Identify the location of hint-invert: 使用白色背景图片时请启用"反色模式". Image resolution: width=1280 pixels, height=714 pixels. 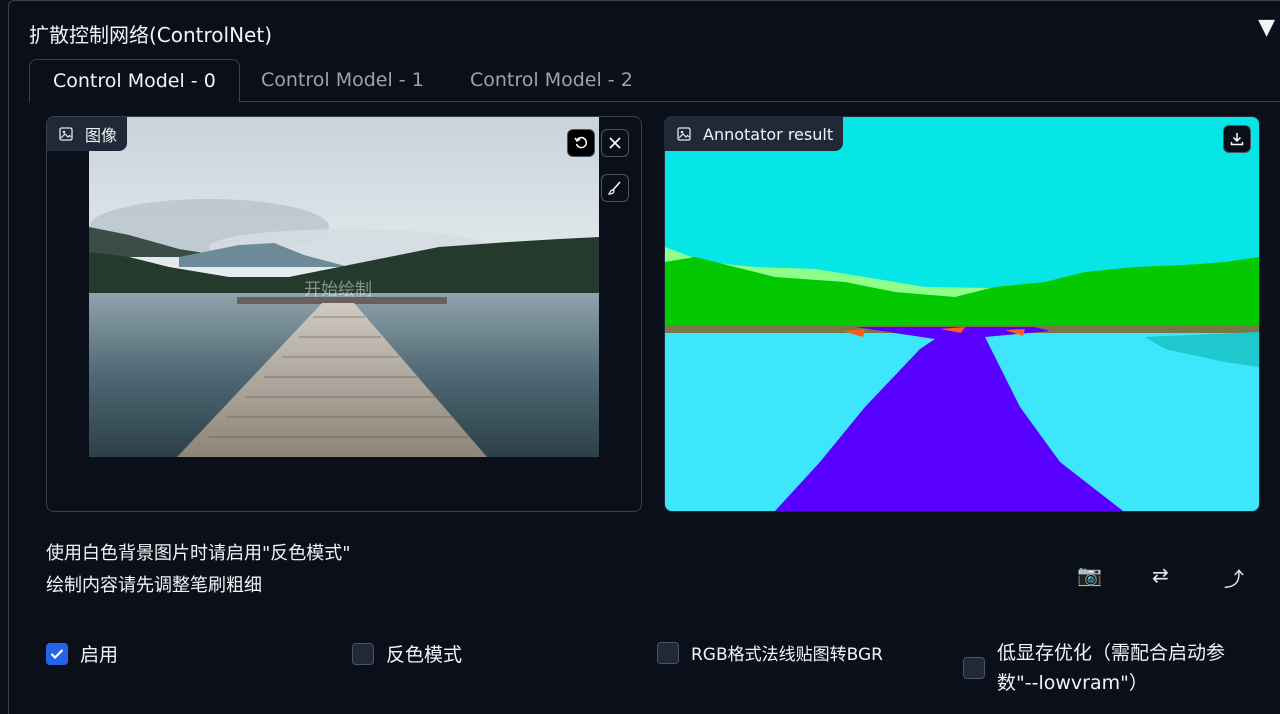
(198, 553).